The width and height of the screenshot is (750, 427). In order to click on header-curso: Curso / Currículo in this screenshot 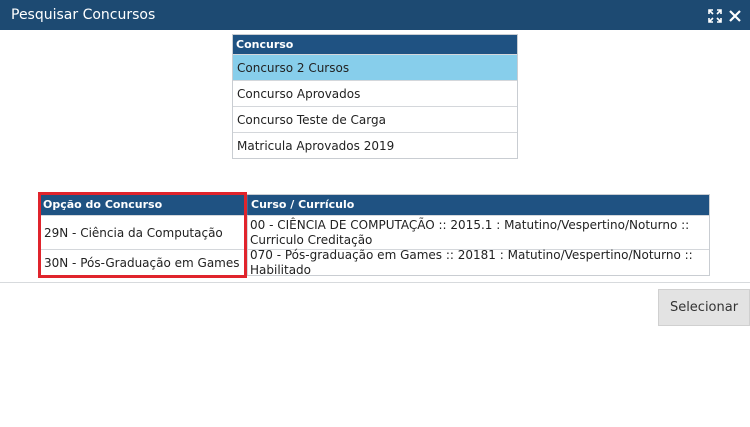, I will do `click(478, 205)`.